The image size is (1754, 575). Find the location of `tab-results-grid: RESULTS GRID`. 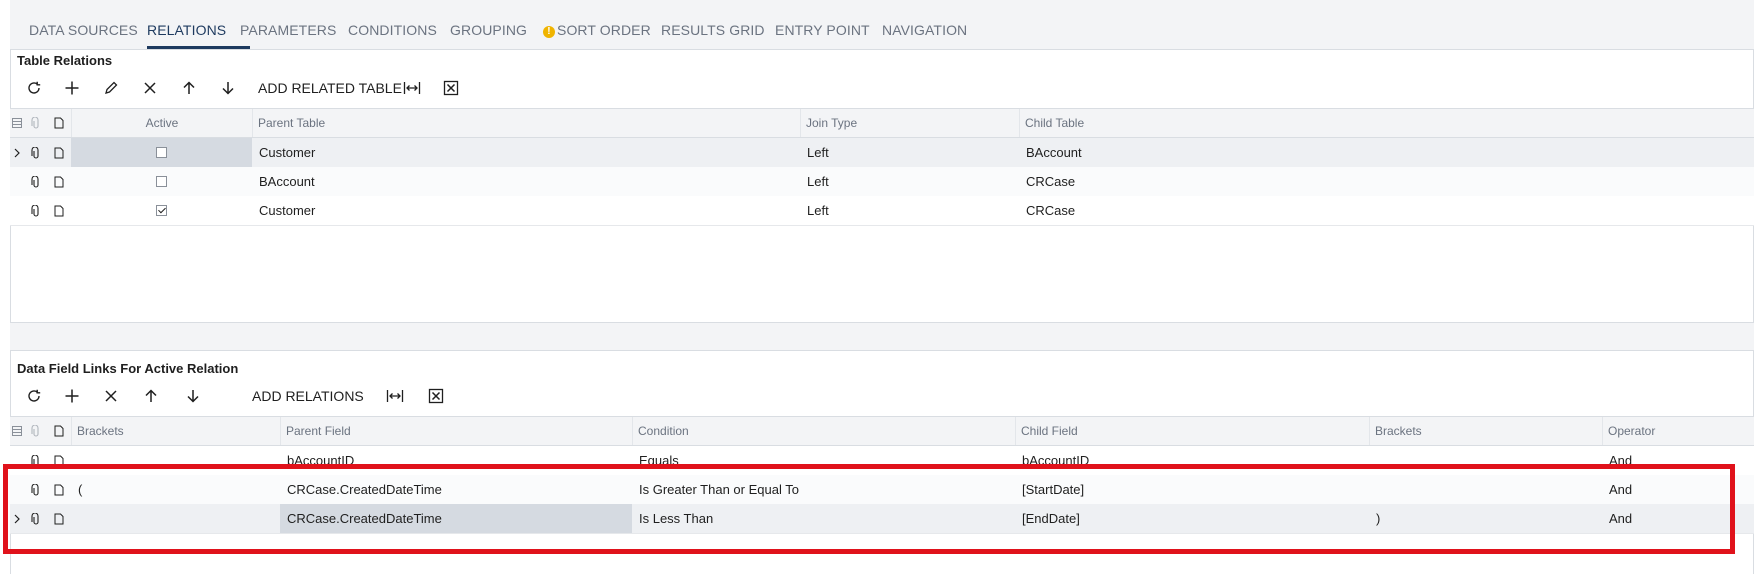

tab-results-grid: RESULTS GRID is located at coordinates (713, 24).